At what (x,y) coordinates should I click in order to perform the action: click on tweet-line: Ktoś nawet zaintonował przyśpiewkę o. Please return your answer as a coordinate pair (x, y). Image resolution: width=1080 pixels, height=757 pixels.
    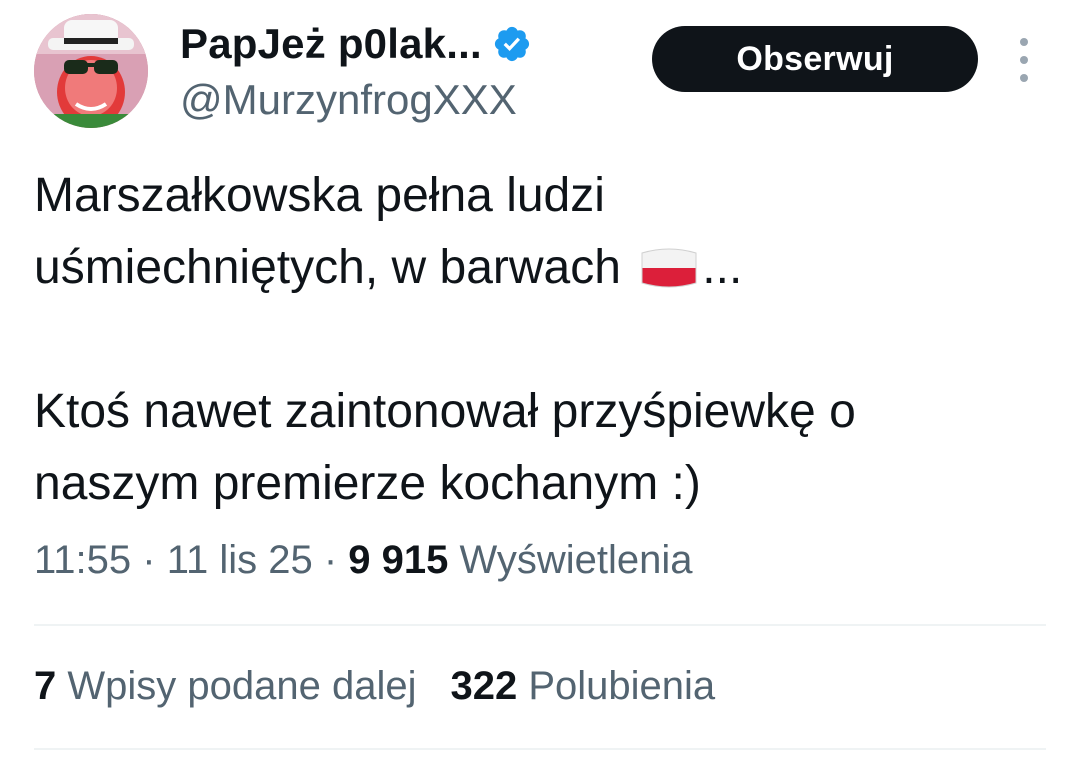
    Looking at the image, I should click on (445, 411).